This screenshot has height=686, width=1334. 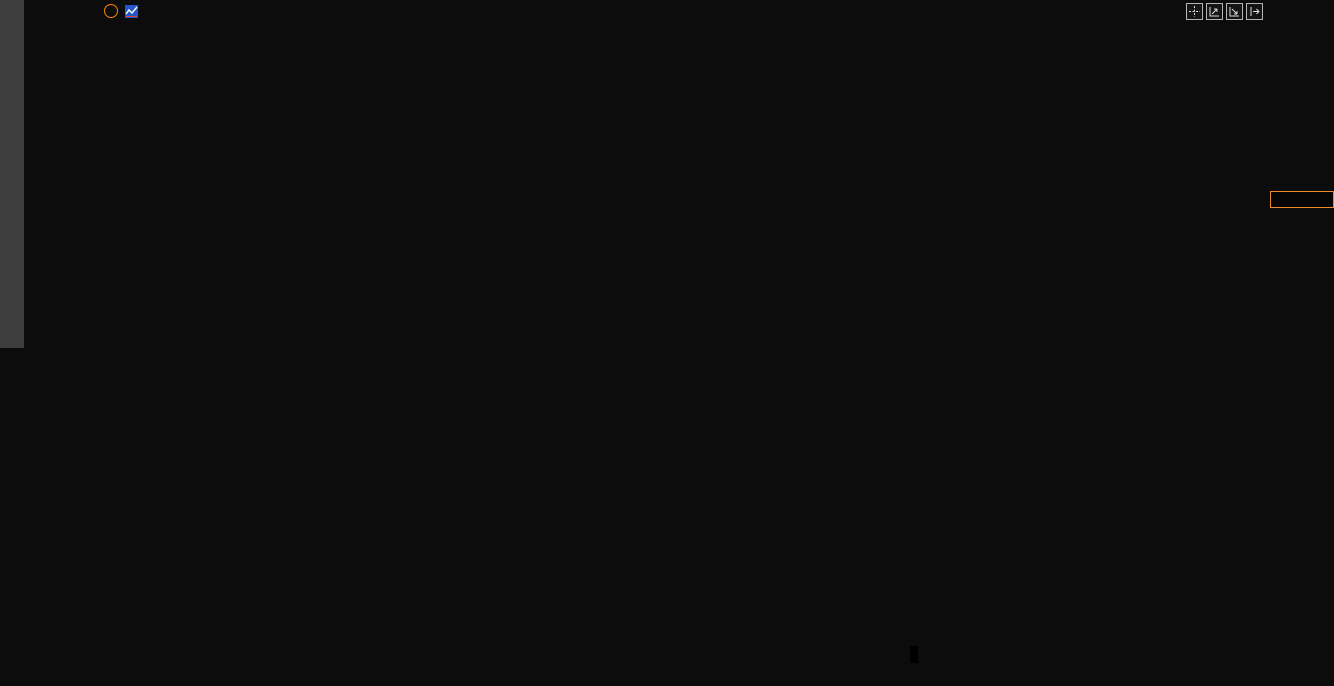 What do you see at coordinates (1234, 11) in the screenshot?
I see `zoom-x-axis-icon` at bounding box center [1234, 11].